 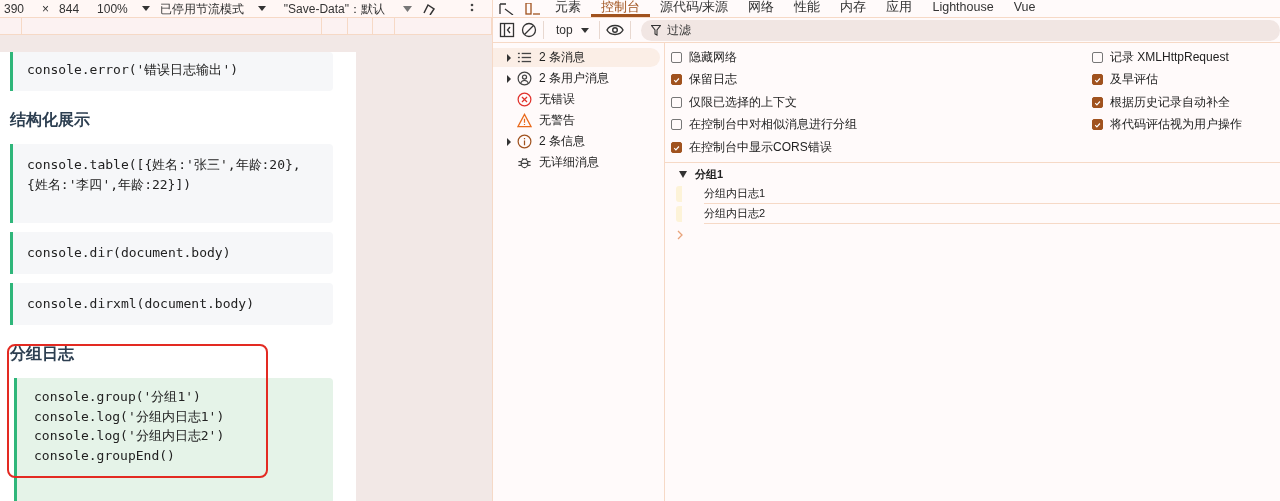 What do you see at coordinates (713, 57) in the screenshot?
I see `checkbox-label: 隐藏网络` at bounding box center [713, 57].